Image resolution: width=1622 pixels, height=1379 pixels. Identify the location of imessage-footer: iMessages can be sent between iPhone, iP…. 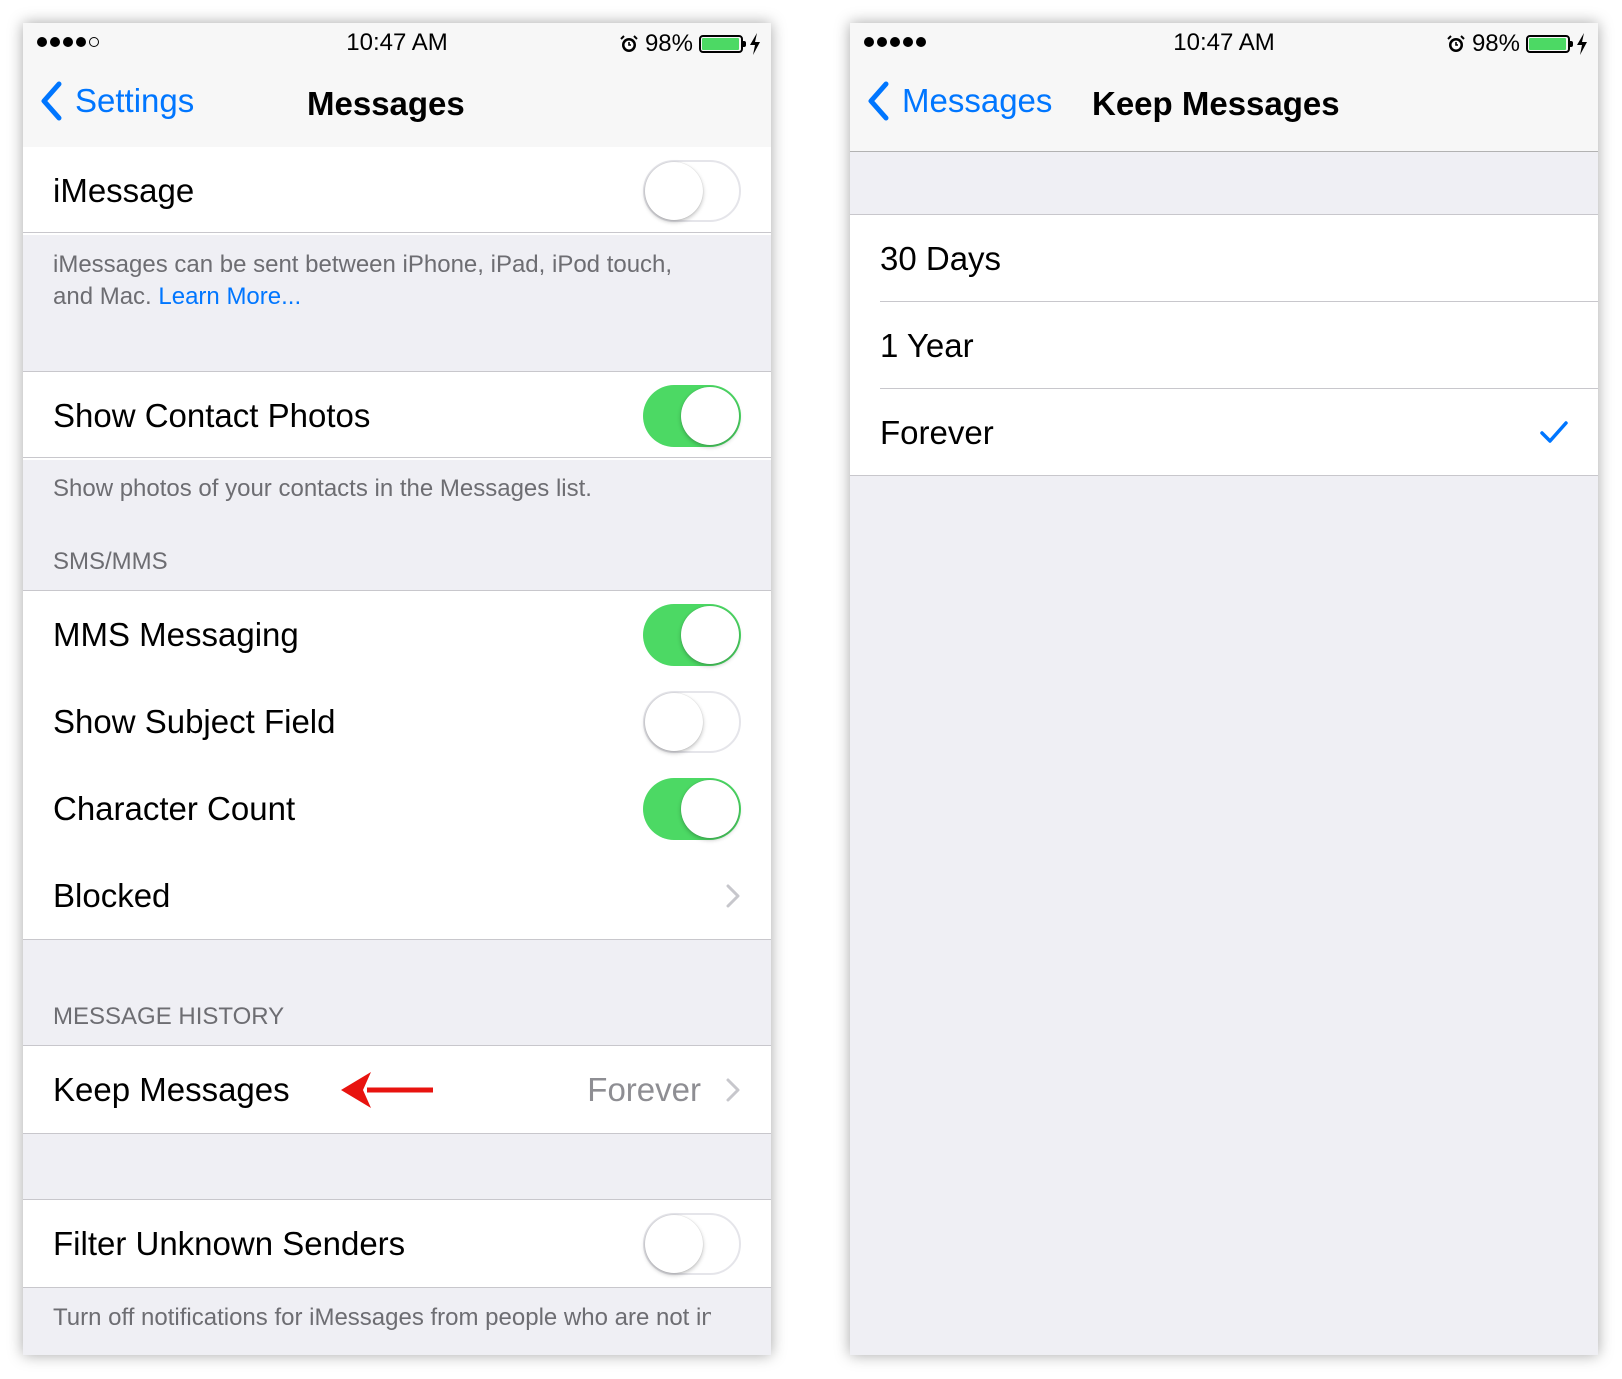
(363, 280).